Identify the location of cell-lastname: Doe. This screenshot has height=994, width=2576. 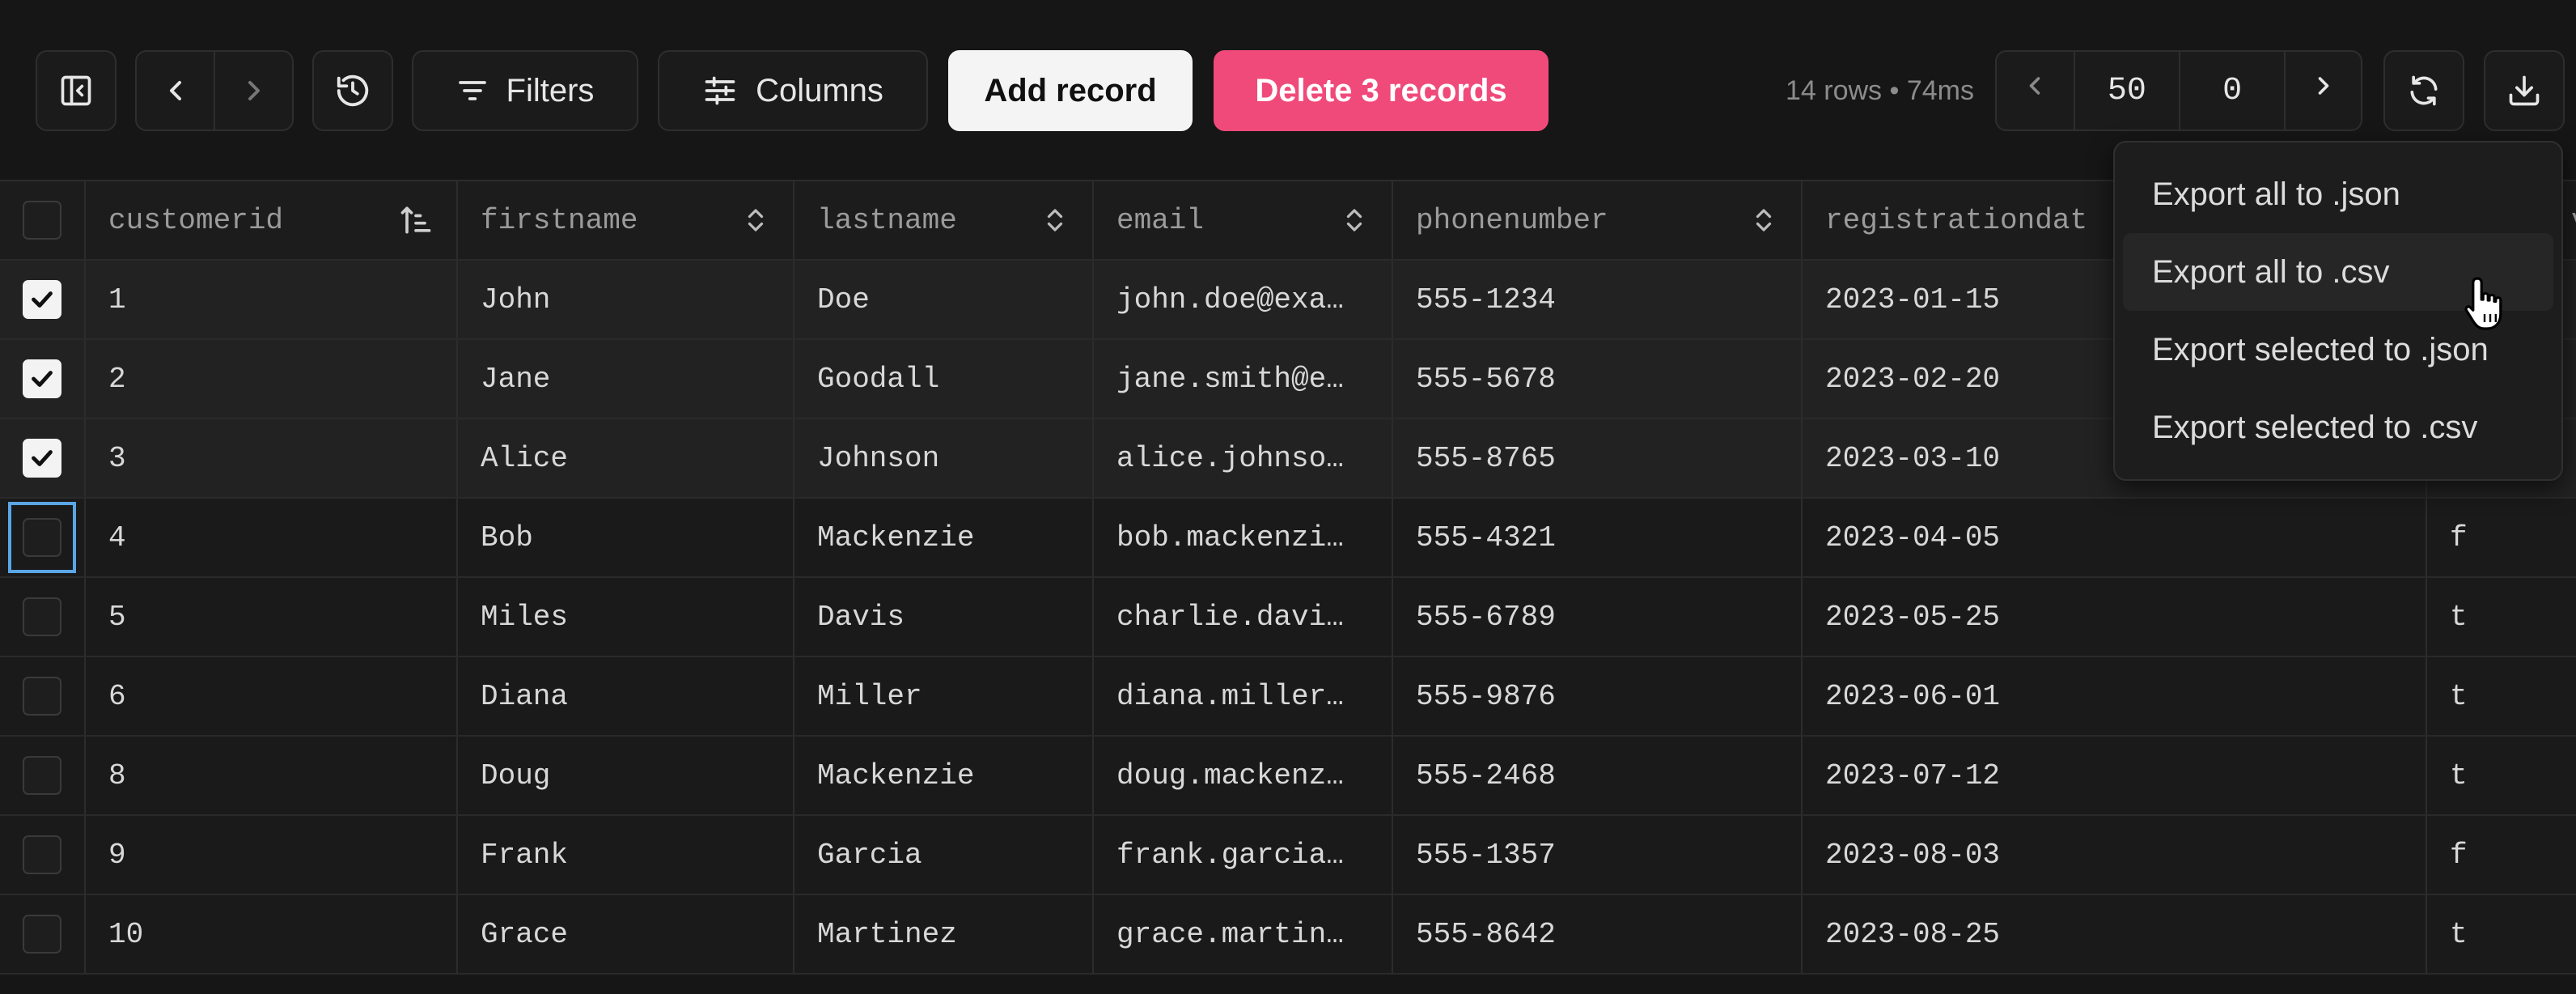
(944, 300).